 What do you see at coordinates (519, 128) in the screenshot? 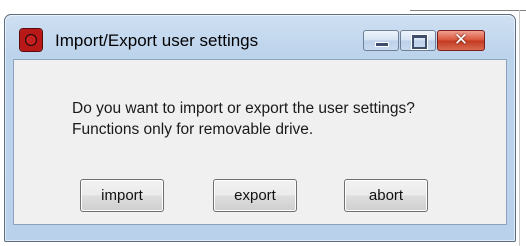
I see `desktop-edge-right` at bounding box center [519, 128].